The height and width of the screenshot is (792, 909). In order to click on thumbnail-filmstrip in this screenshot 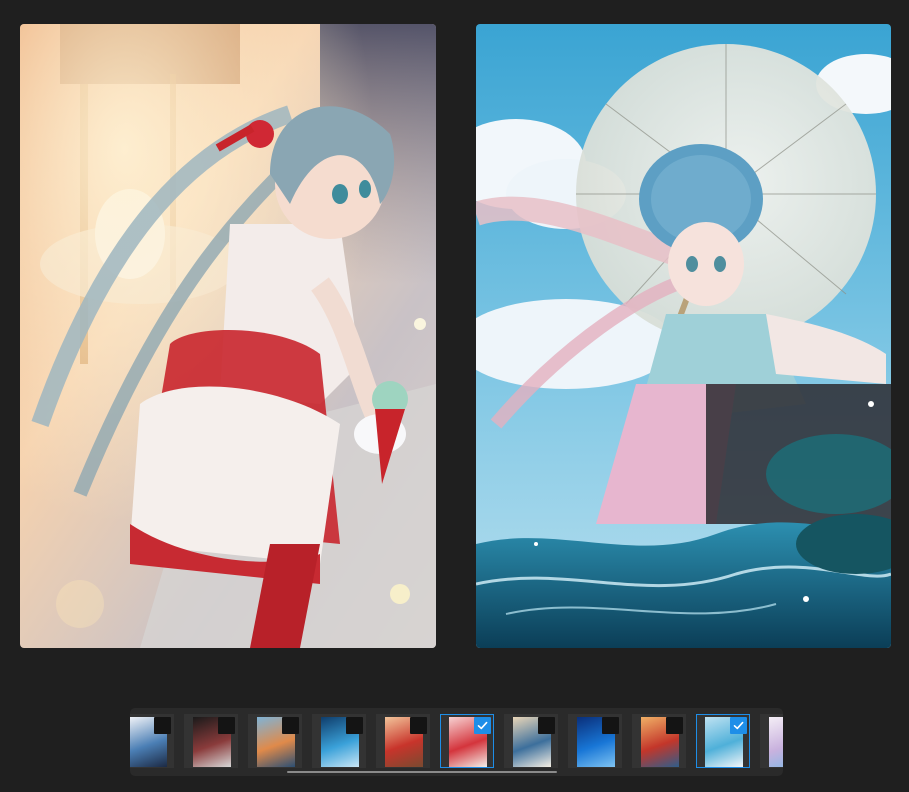, I will do `click(456, 742)`.